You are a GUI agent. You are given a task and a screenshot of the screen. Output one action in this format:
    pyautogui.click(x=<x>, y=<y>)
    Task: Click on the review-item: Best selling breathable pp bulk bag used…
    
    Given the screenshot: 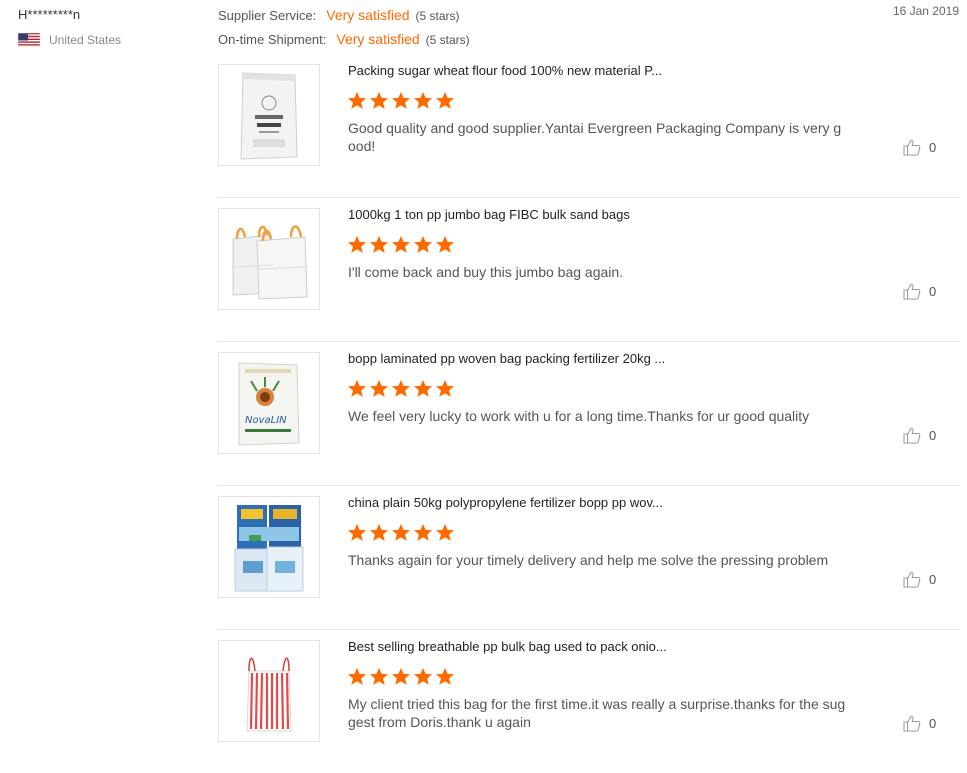 What is the action you would take?
    pyautogui.click(x=589, y=701)
    